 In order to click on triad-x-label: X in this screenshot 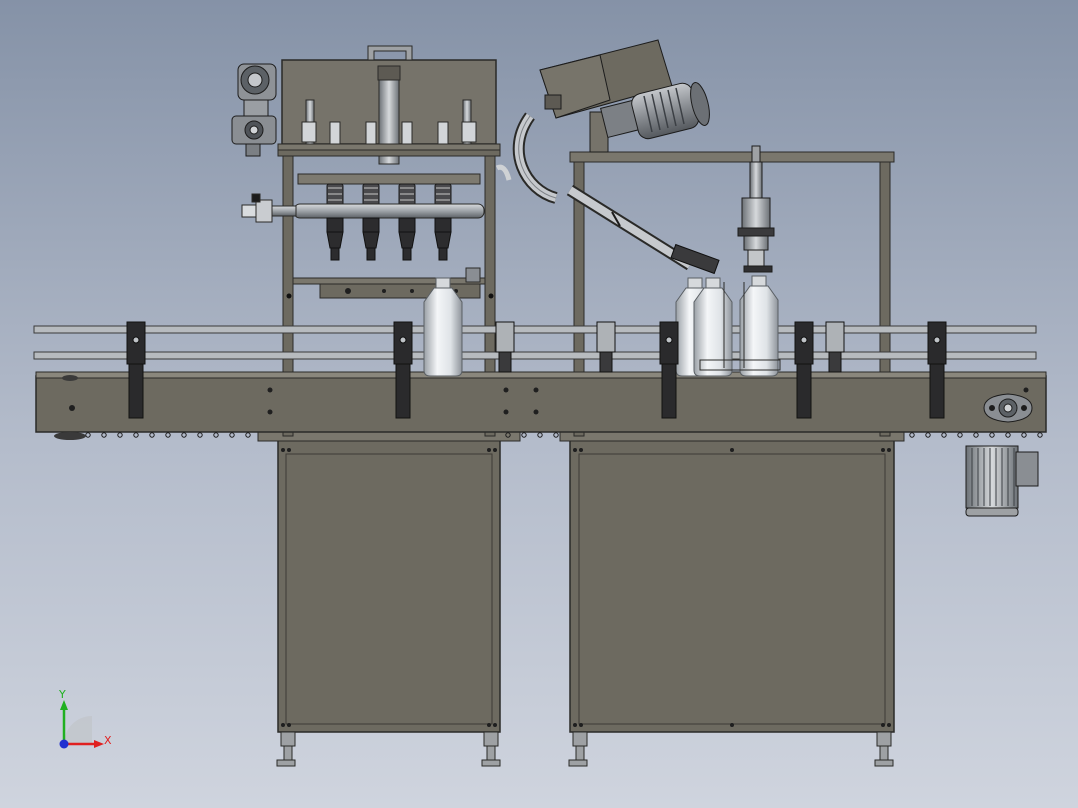, I will do `click(108, 740)`.